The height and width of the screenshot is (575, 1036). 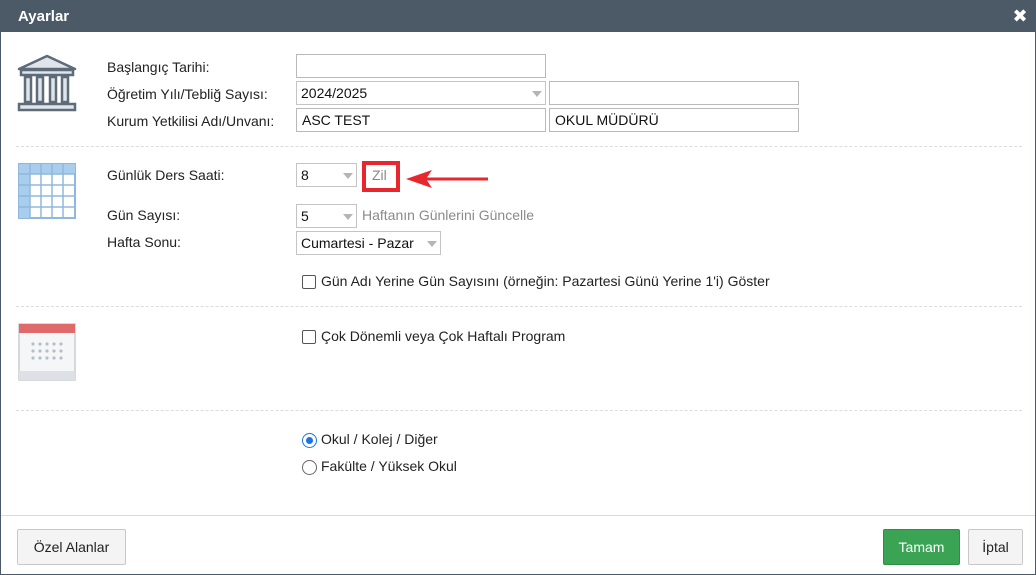 I want to click on school-type-radio-school, so click(x=309, y=440).